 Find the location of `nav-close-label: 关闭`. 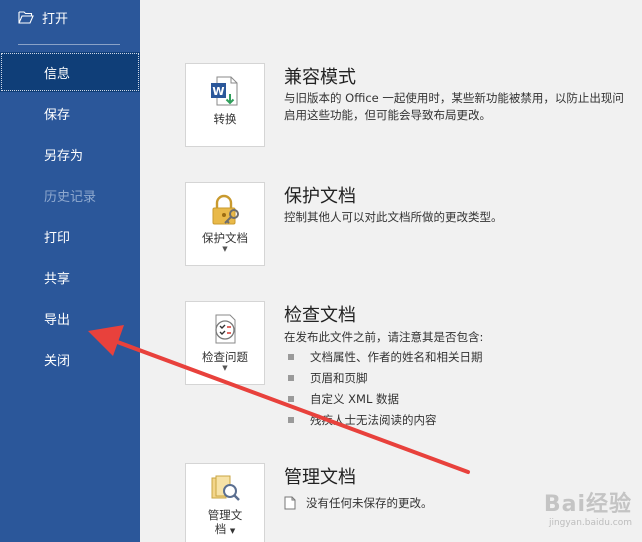

nav-close-label: 关闭 is located at coordinates (57, 361).